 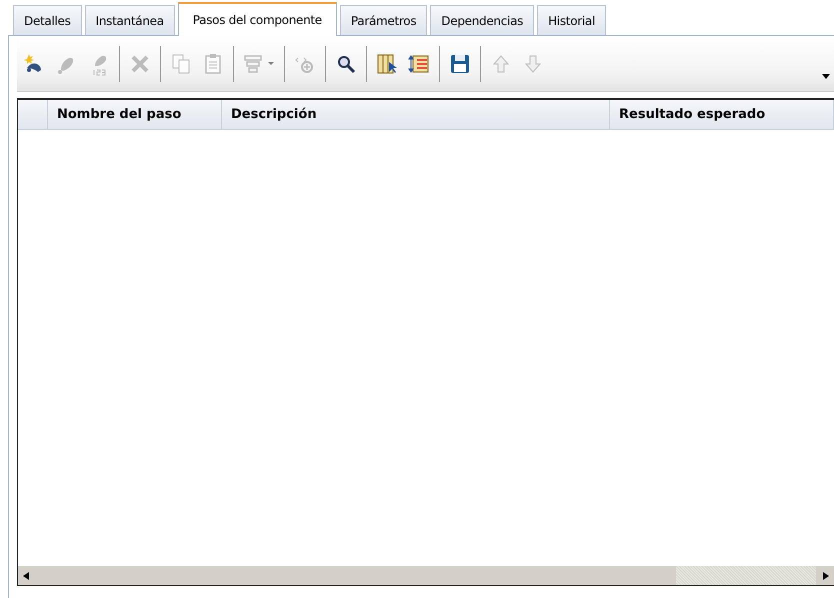 I want to click on tab: Parámetros, so click(x=384, y=20).